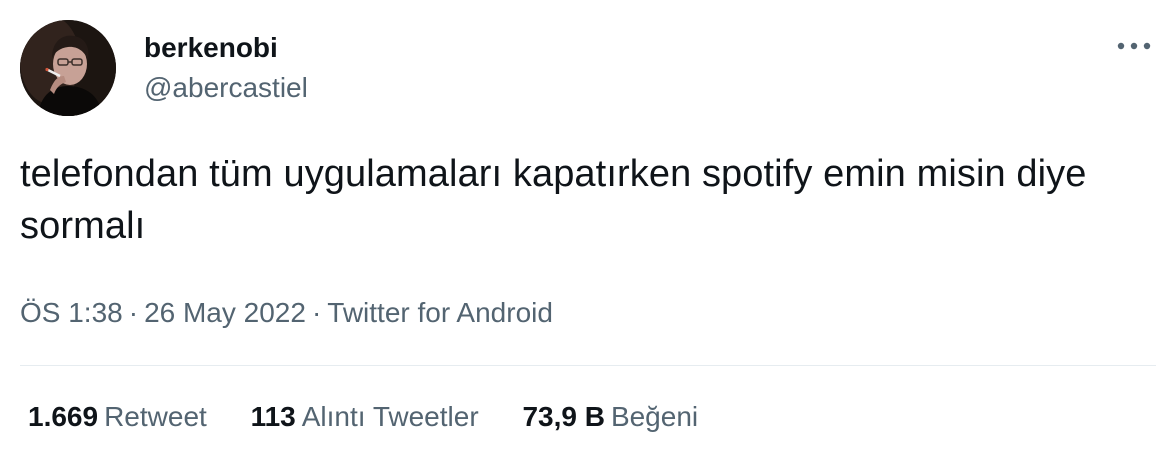 This screenshot has height=470, width=1176. Describe the element at coordinates (226, 68) in the screenshot. I see `author-names: berkenobi @abercastiel` at that location.